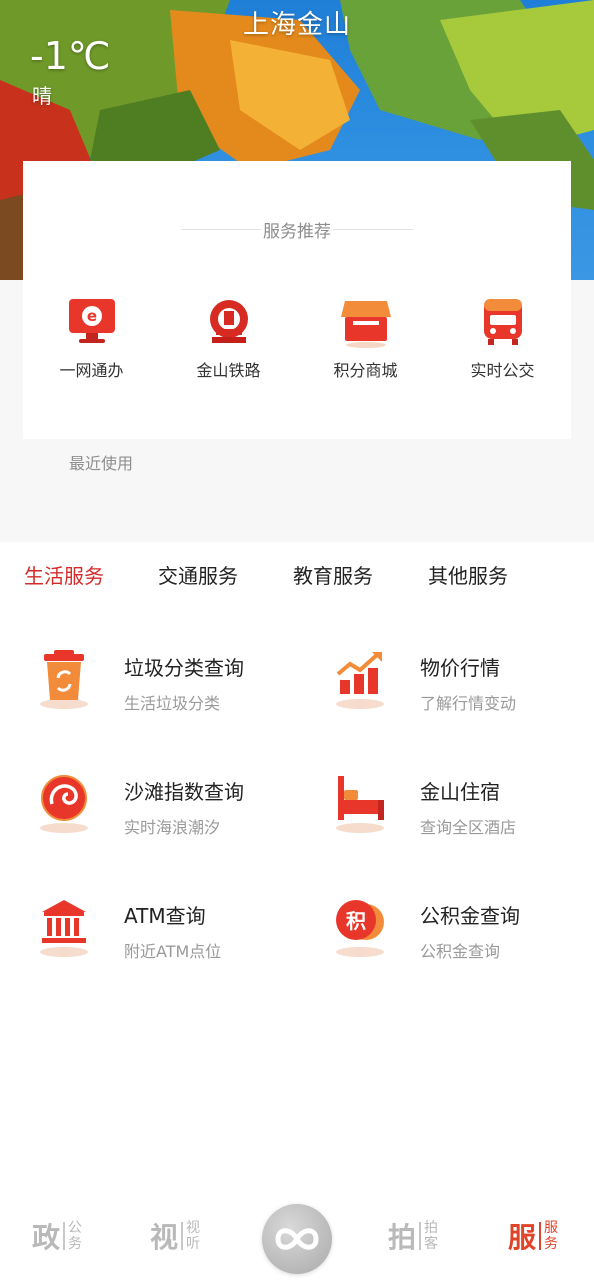  I want to click on bank-icon, so click(68, 934).